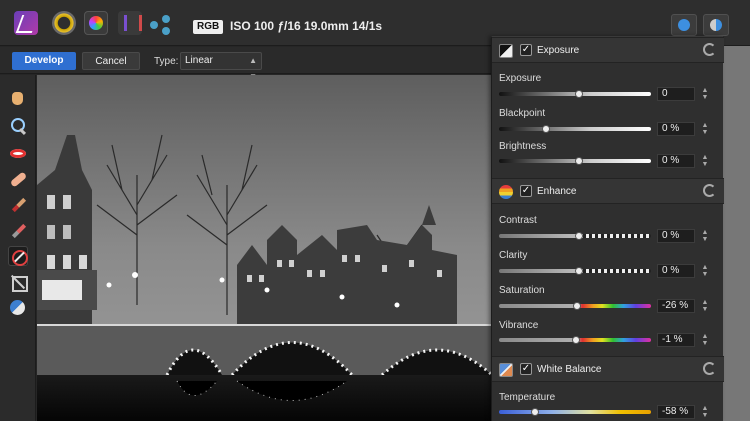 The image size is (750, 421). I want to click on color-mode-badge: RGB, so click(208, 27).